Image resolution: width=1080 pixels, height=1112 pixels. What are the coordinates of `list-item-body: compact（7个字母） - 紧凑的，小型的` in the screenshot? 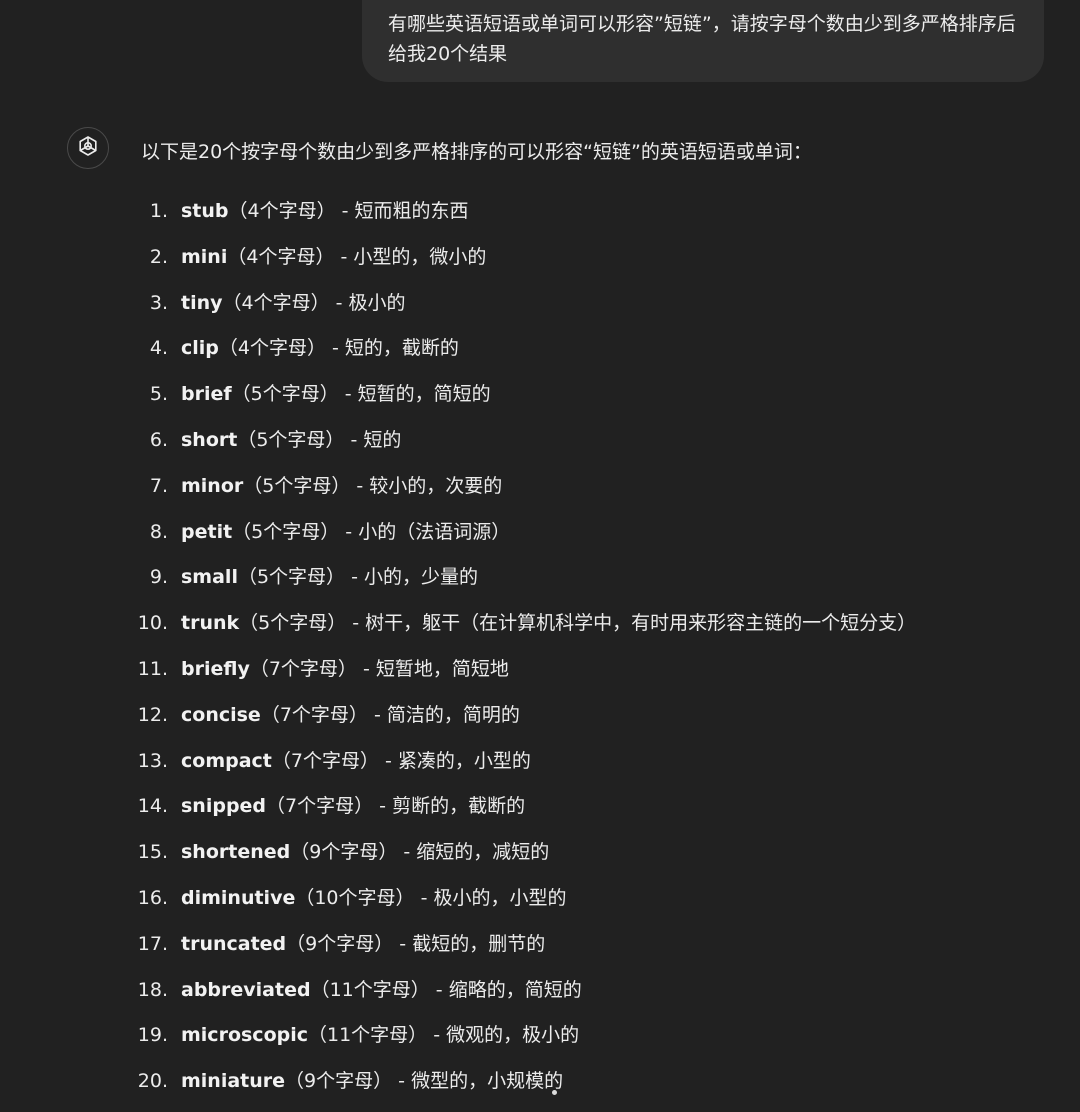 It's located at (356, 761).